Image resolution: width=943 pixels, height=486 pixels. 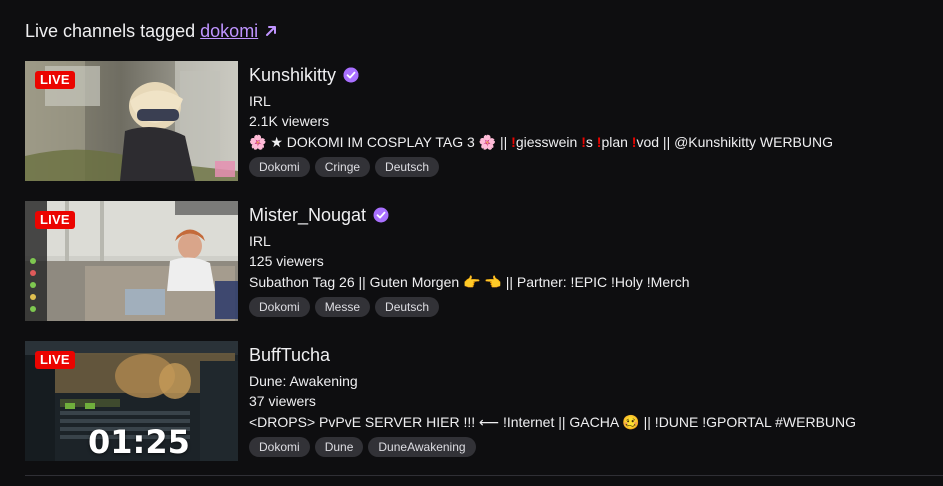 I want to click on tag-list: Dokomi Messe Deutsch, so click(x=594, y=307).